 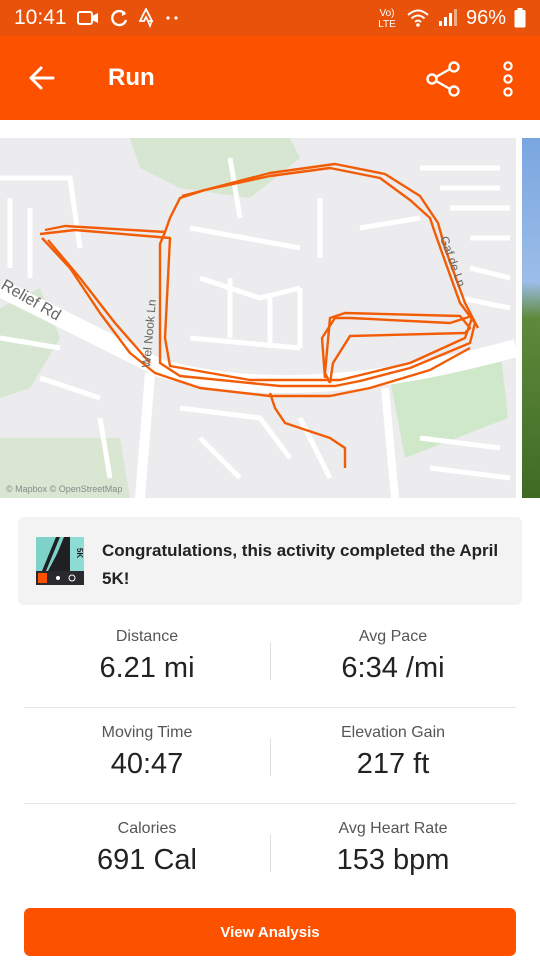 What do you see at coordinates (520, 18) in the screenshot?
I see `battery-icon` at bounding box center [520, 18].